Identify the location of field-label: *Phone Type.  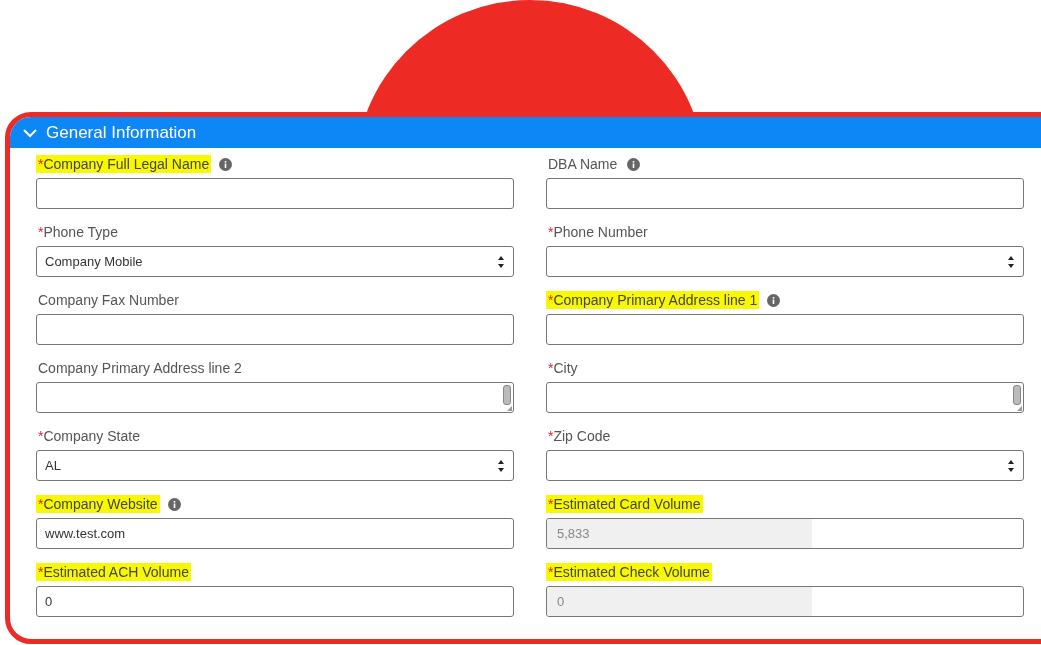
(78, 232).